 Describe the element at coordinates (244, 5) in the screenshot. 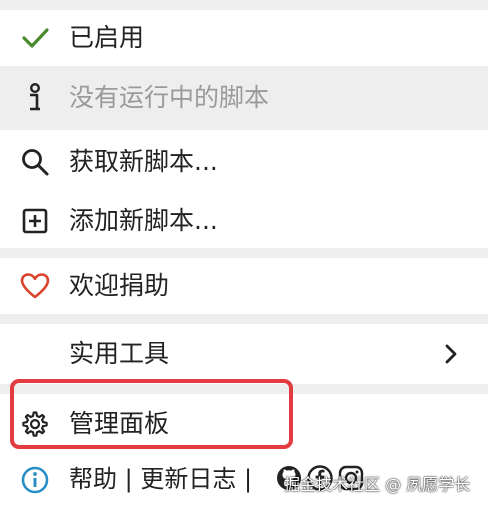

I see `top-separator` at that location.